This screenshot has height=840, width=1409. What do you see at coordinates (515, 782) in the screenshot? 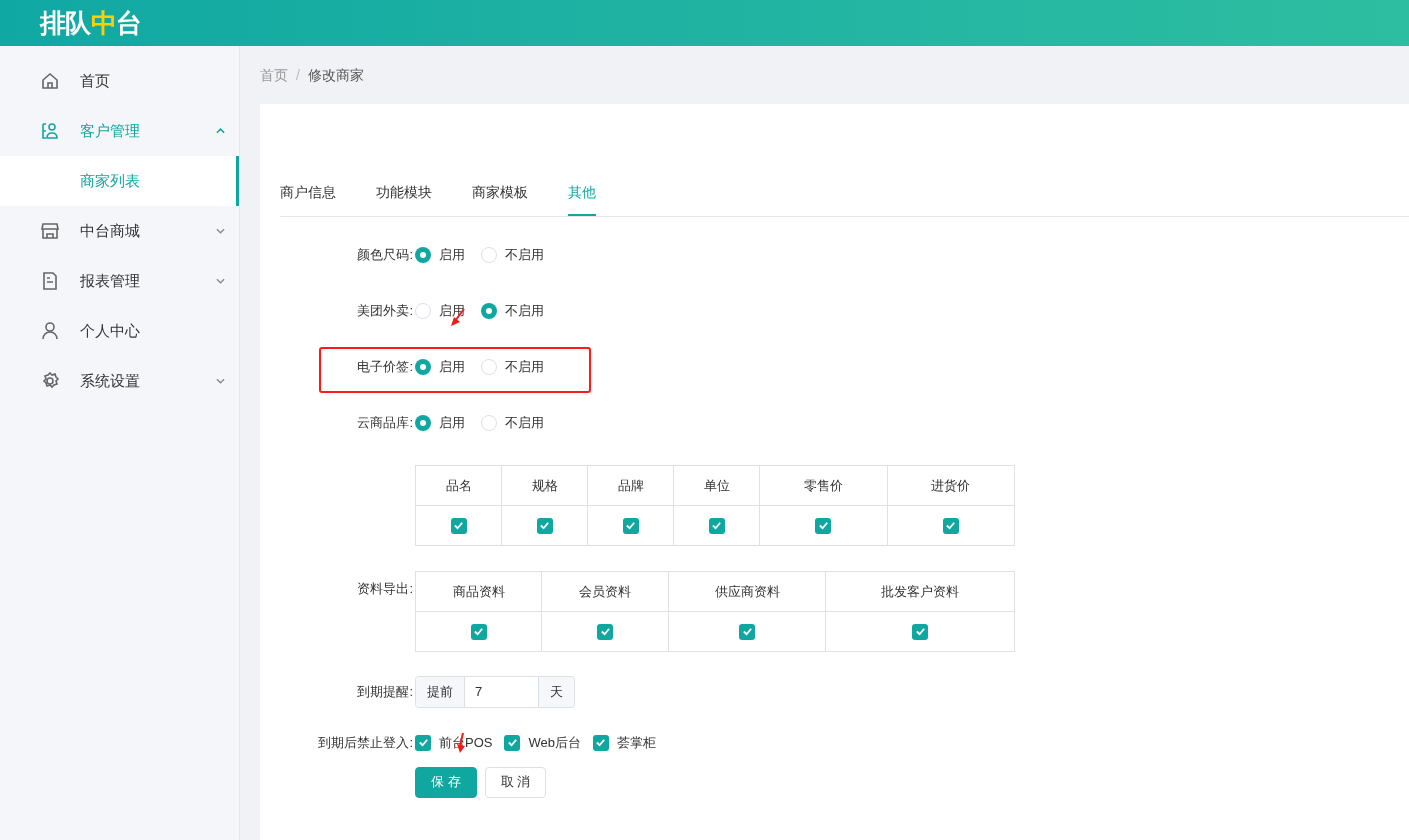
I see `cancel-button: 取 消` at bounding box center [515, 782].